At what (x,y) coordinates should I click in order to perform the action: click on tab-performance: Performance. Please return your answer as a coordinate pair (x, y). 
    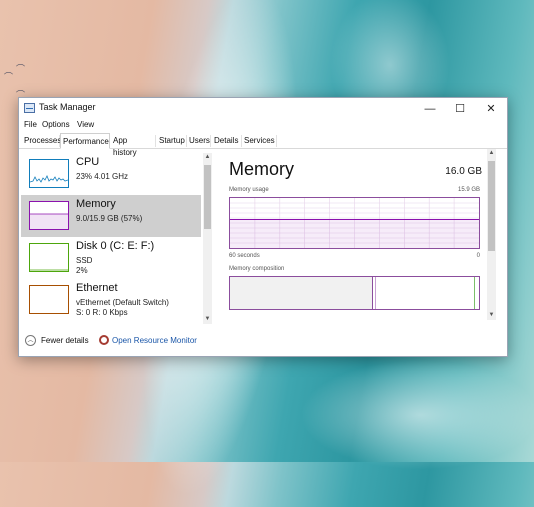
    Looking at the image, I should click on (85, 141).